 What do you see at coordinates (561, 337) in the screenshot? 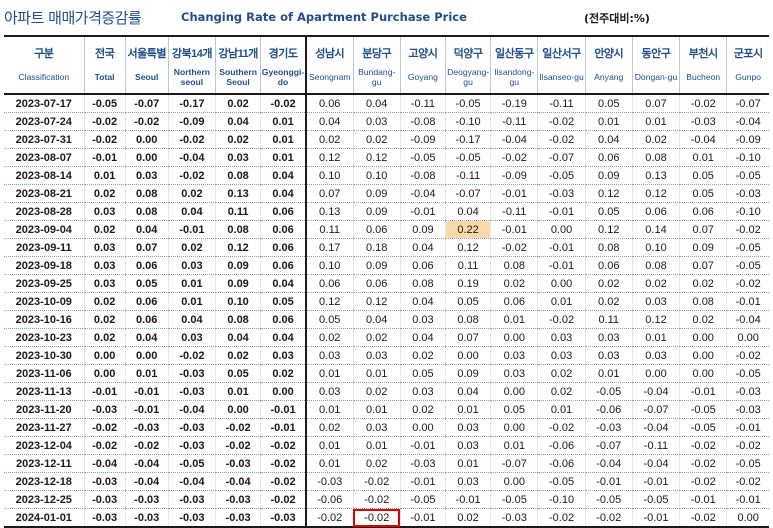
I see `cell-ilsanseo-gu: 0.03` at bounding box center [561, 337].